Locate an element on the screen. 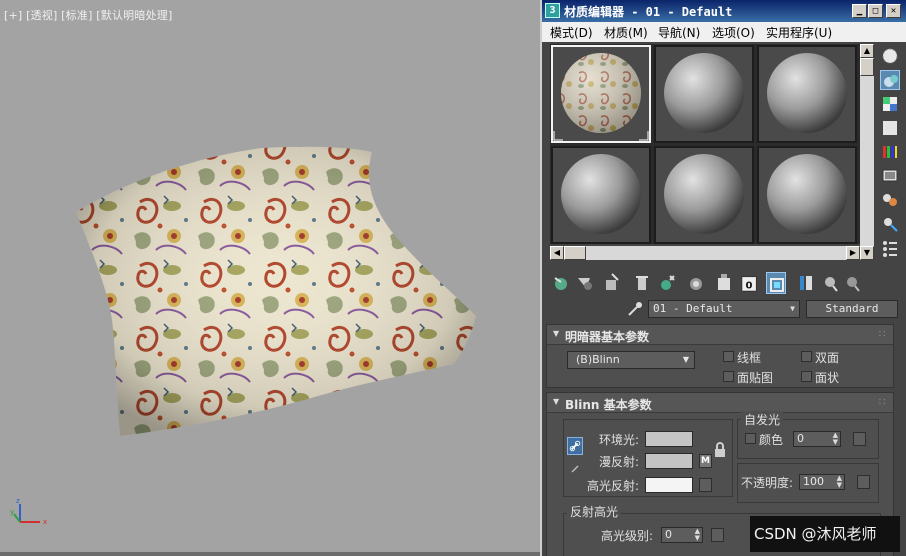  scroll-down-button: ▼ is located at coordinates (867, 253).